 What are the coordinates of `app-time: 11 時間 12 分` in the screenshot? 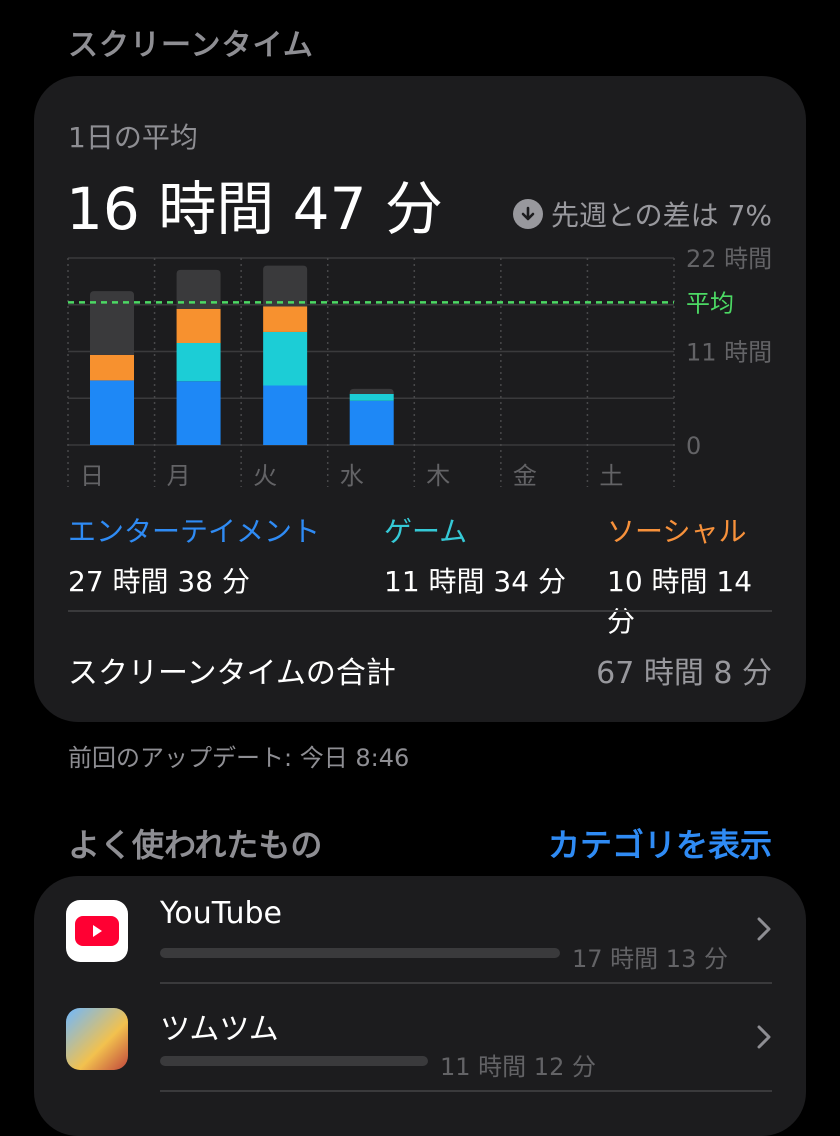 It's located at (518, 1067).